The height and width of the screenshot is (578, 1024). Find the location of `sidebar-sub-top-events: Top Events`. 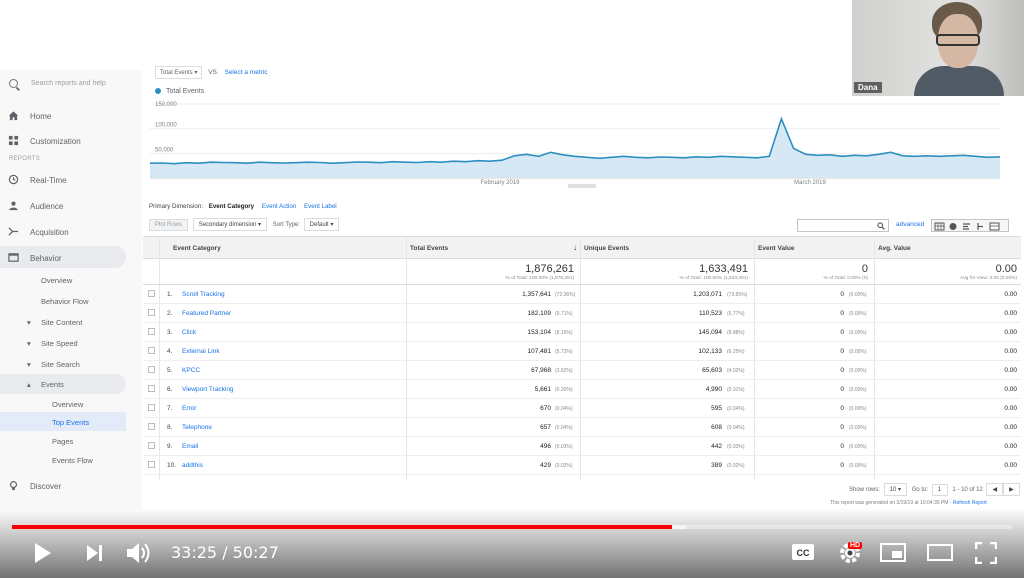

sidebar-sub-top-events: Top Events is located at coordinates (70, 422).